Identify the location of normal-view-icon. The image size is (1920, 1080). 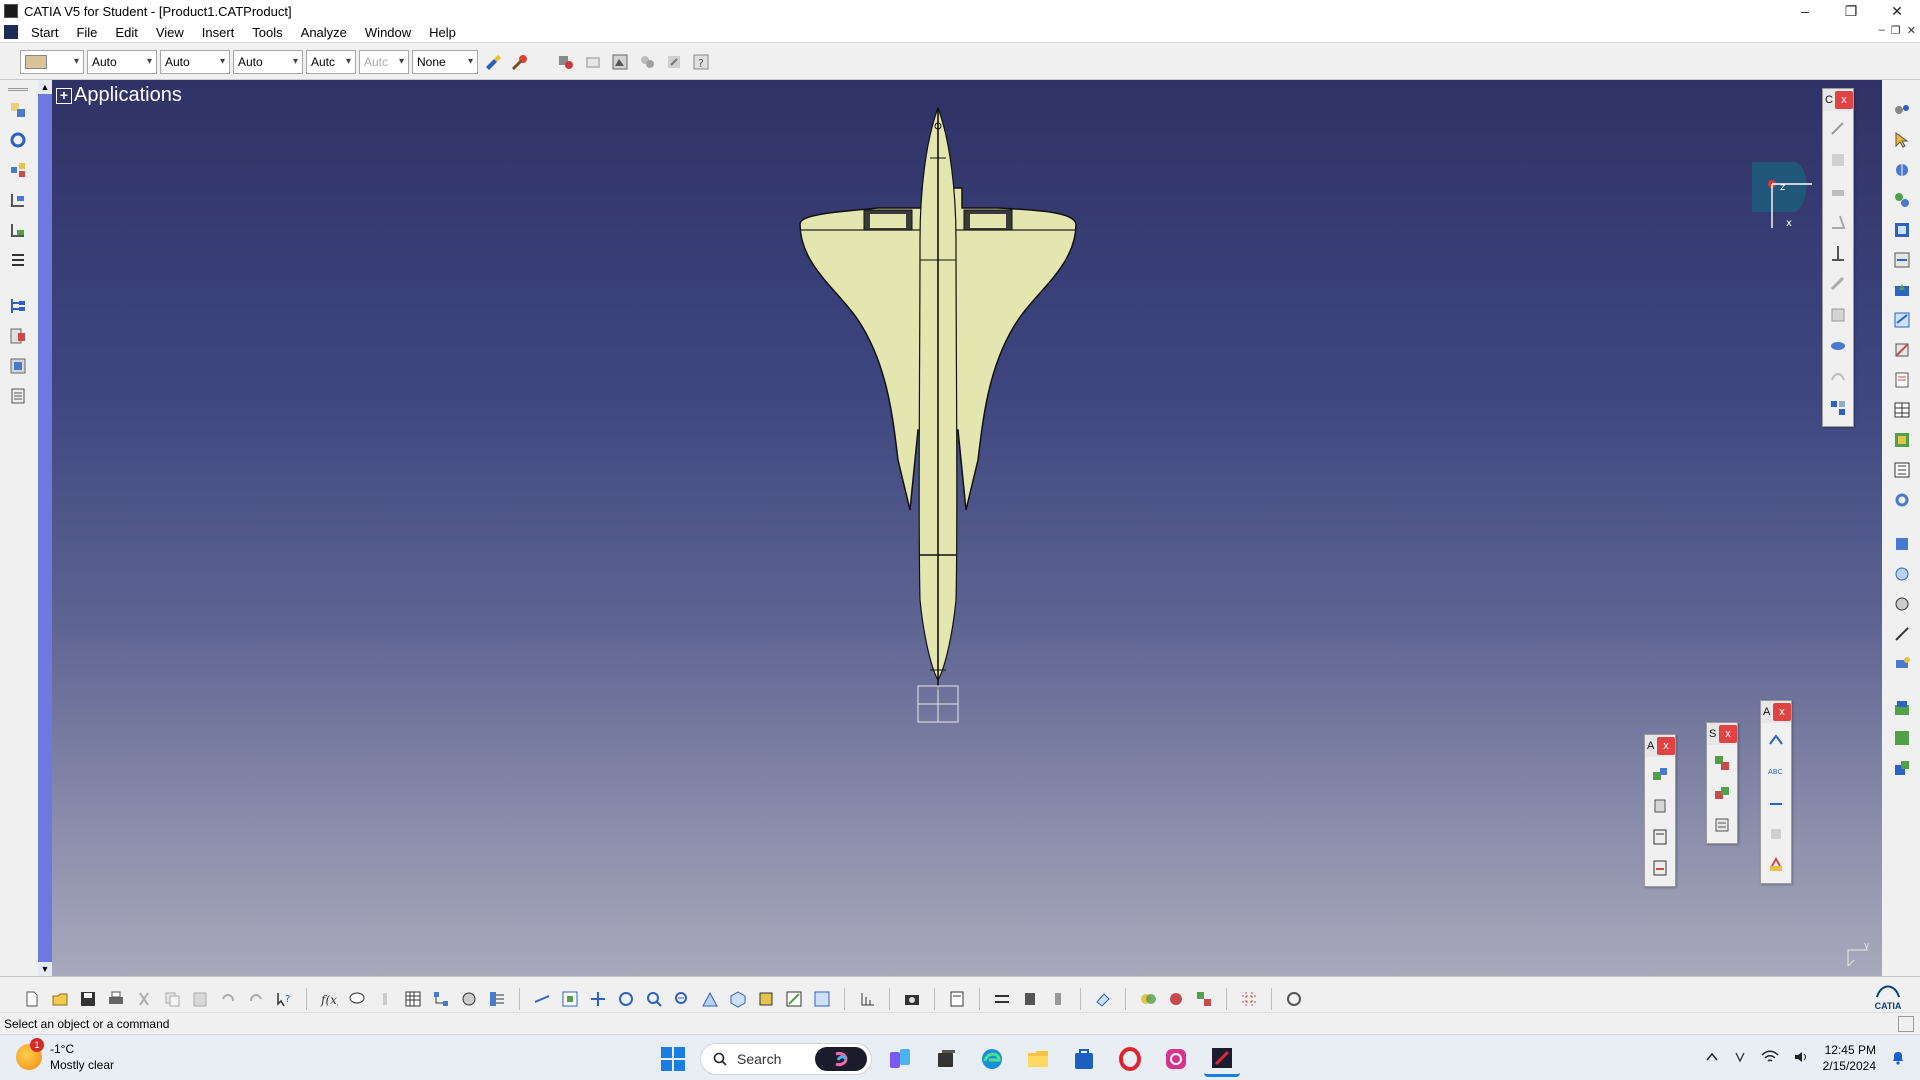
(710, 999).